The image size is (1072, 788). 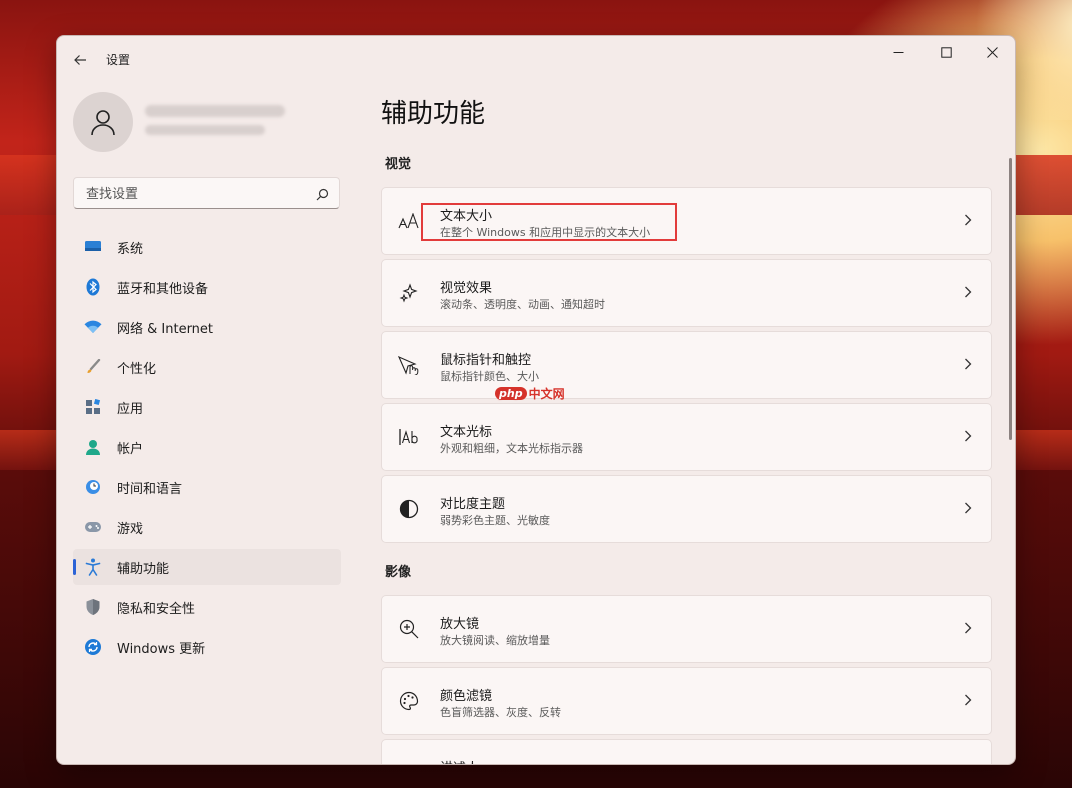 I want to click on account-icon, so click(x=93, y=447).